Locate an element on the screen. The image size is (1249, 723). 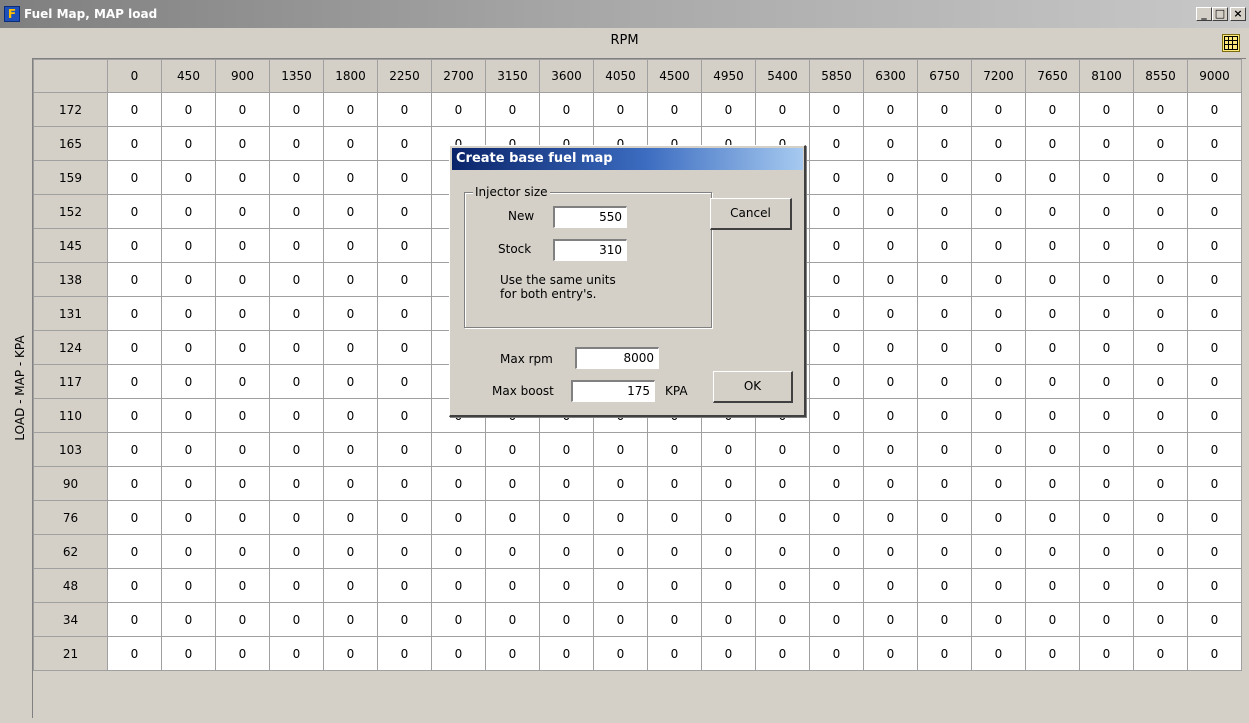
load-row-header: 21 is located at coordinates (70, 653).